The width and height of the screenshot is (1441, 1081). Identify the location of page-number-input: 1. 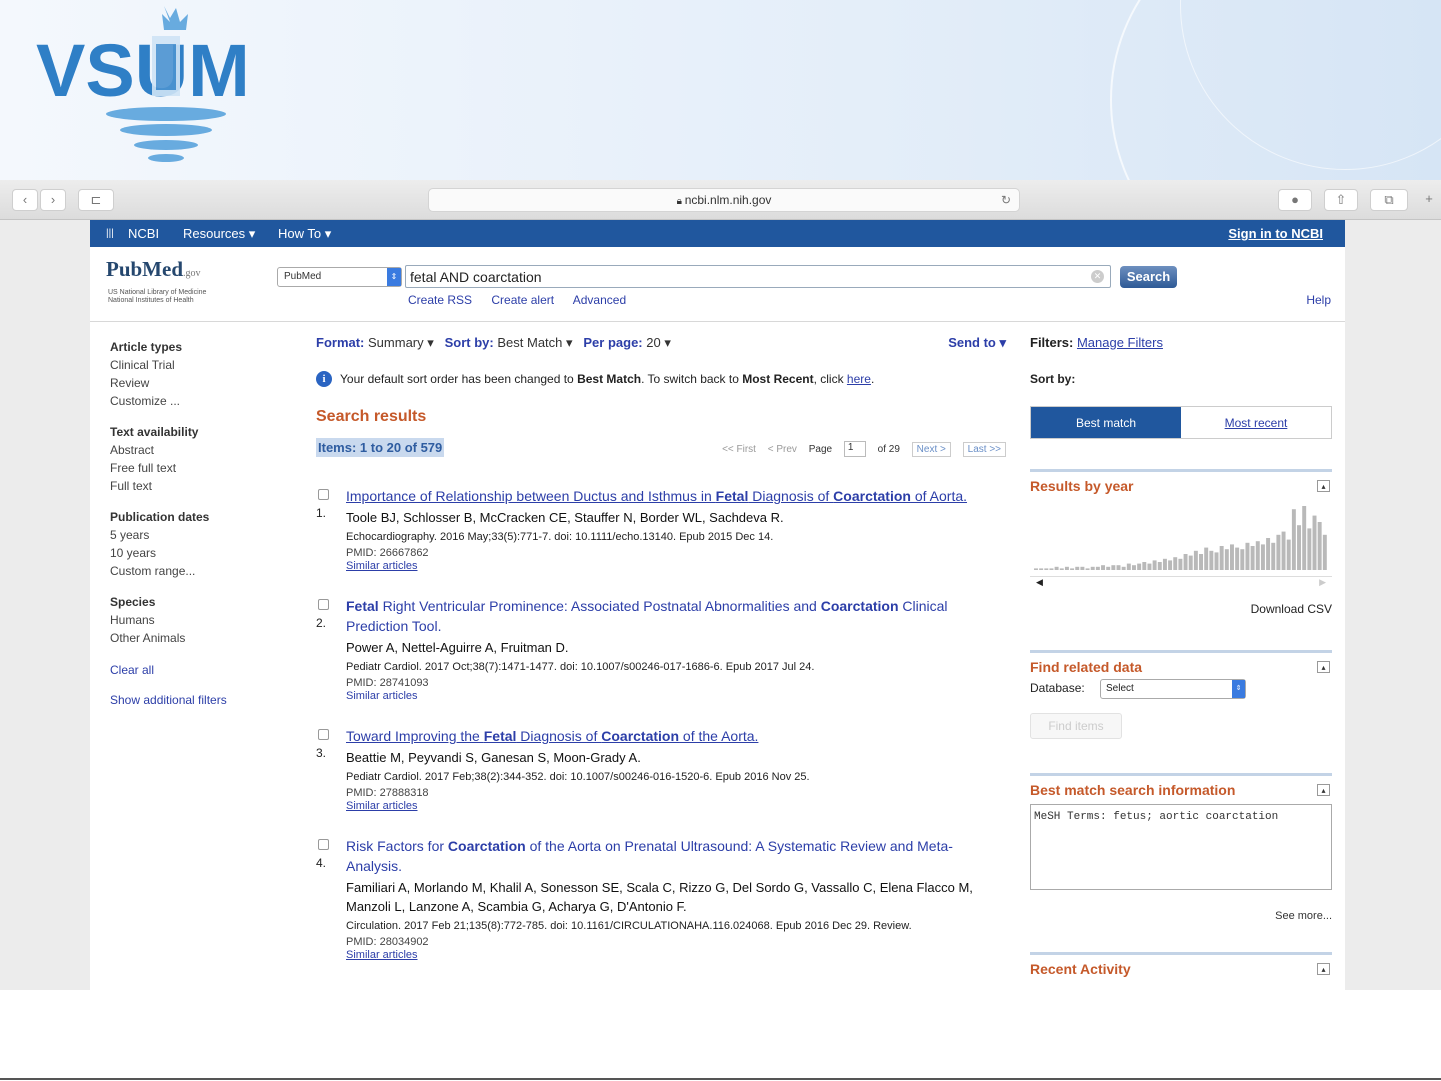
(854, 449).